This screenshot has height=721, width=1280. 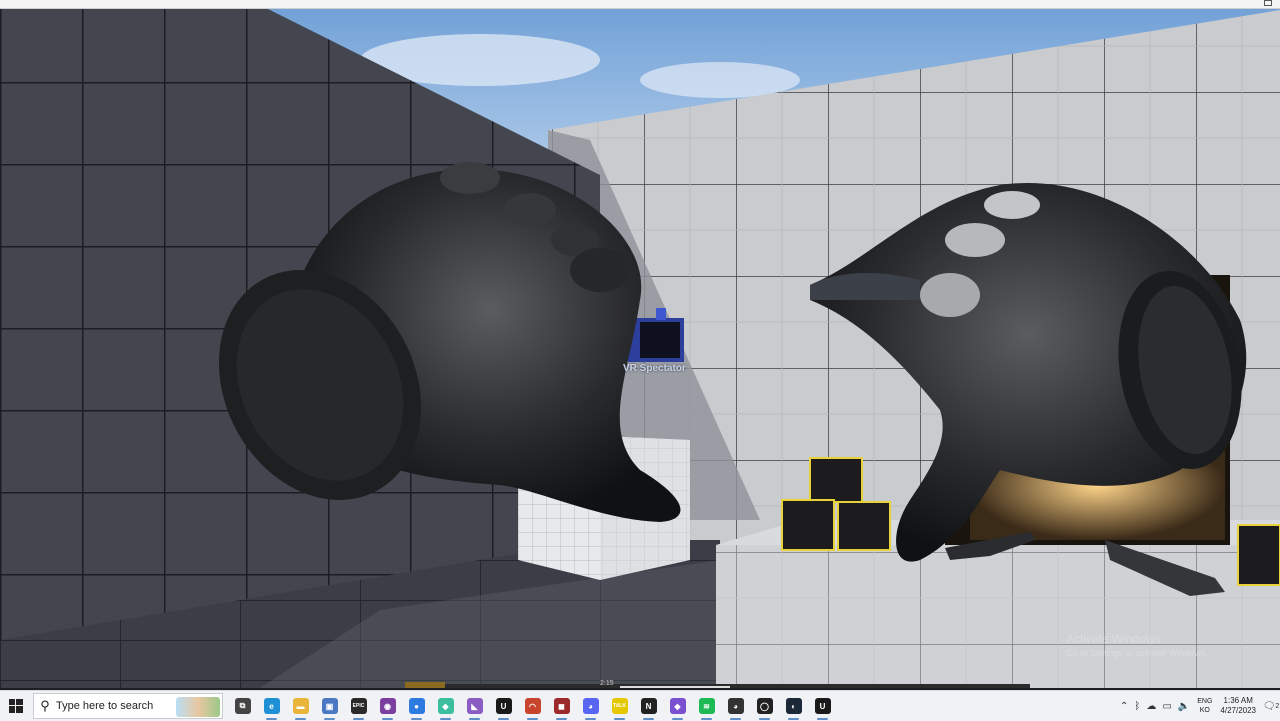 I want to click on github-desktop-icon: ◉, so click(x=387, y=706).